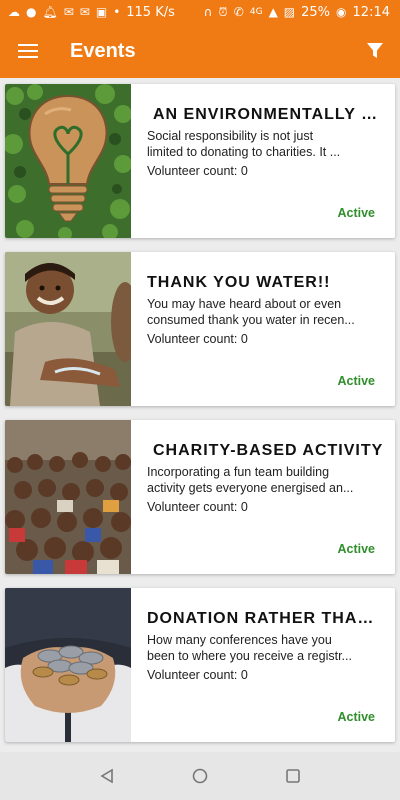  I want to click on home-button, so click(200, 776).